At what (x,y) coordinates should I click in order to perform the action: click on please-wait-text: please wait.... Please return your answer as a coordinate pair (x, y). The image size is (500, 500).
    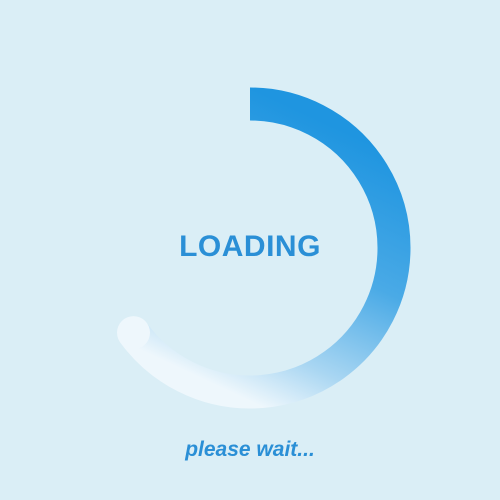
    Looking at the image, I should click on (250, 449).